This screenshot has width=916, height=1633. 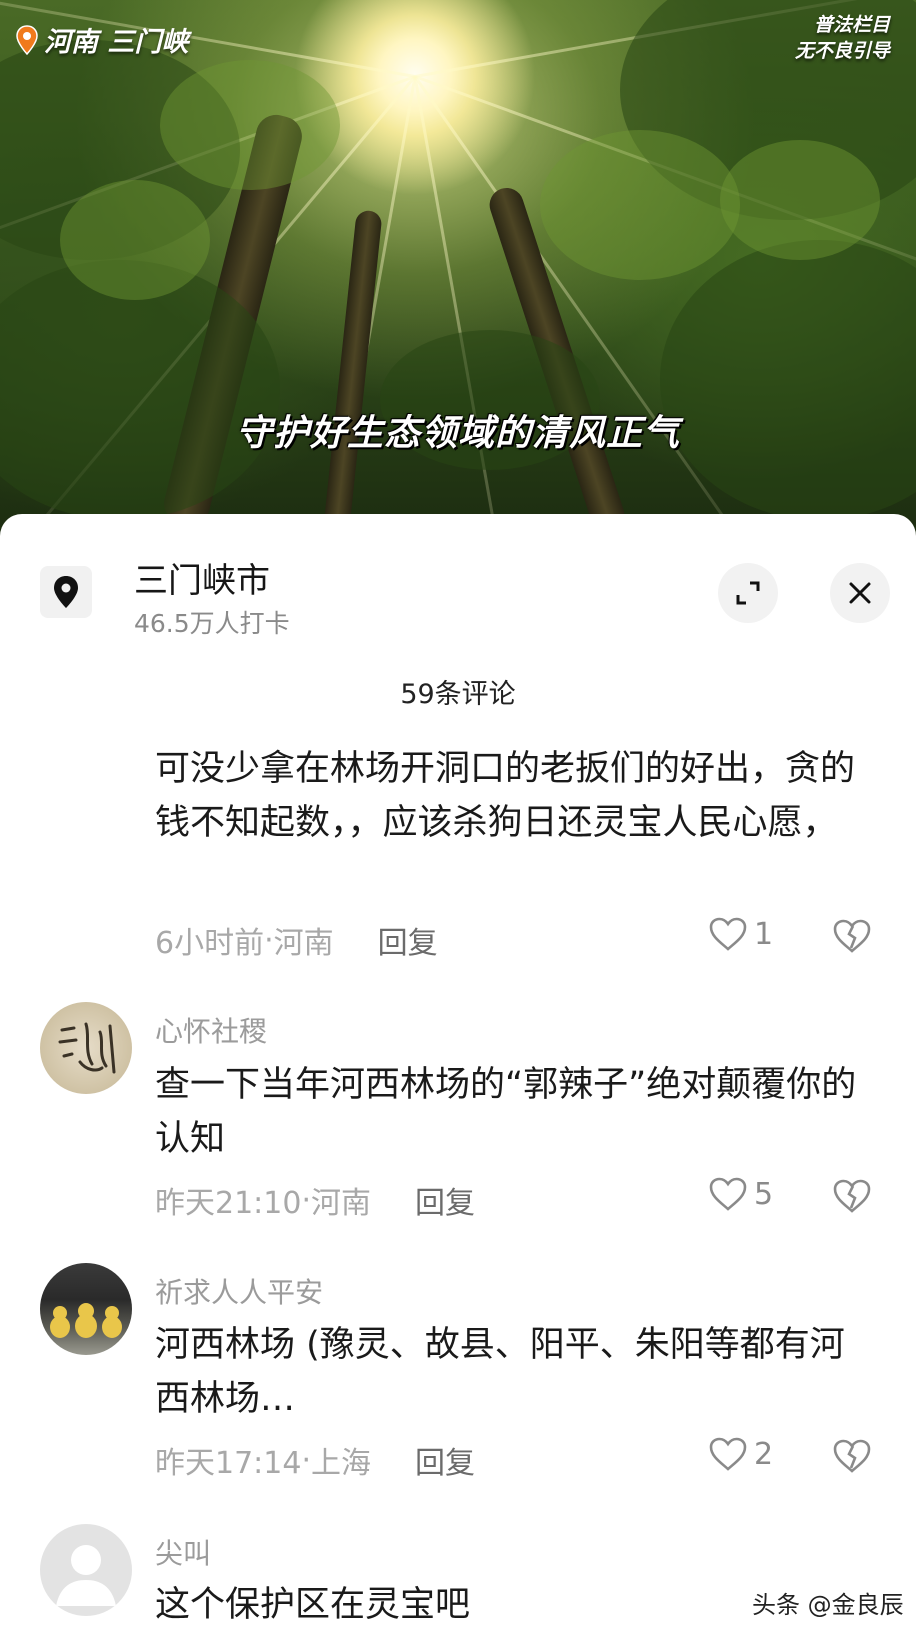 I want to click on expand-icon, so click(x=748, y=593).